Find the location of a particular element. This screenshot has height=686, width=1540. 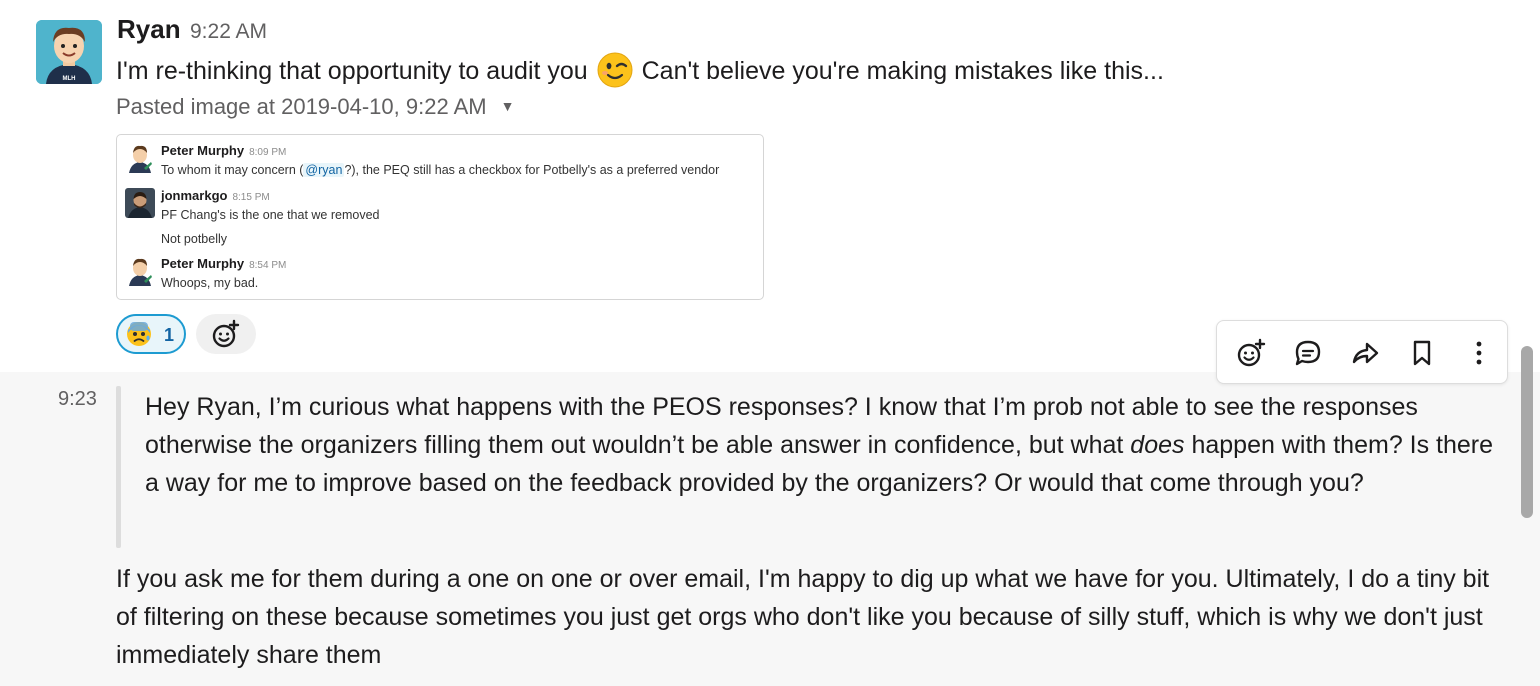

message-actions-toolbar is located at coordinates (1362, 352).